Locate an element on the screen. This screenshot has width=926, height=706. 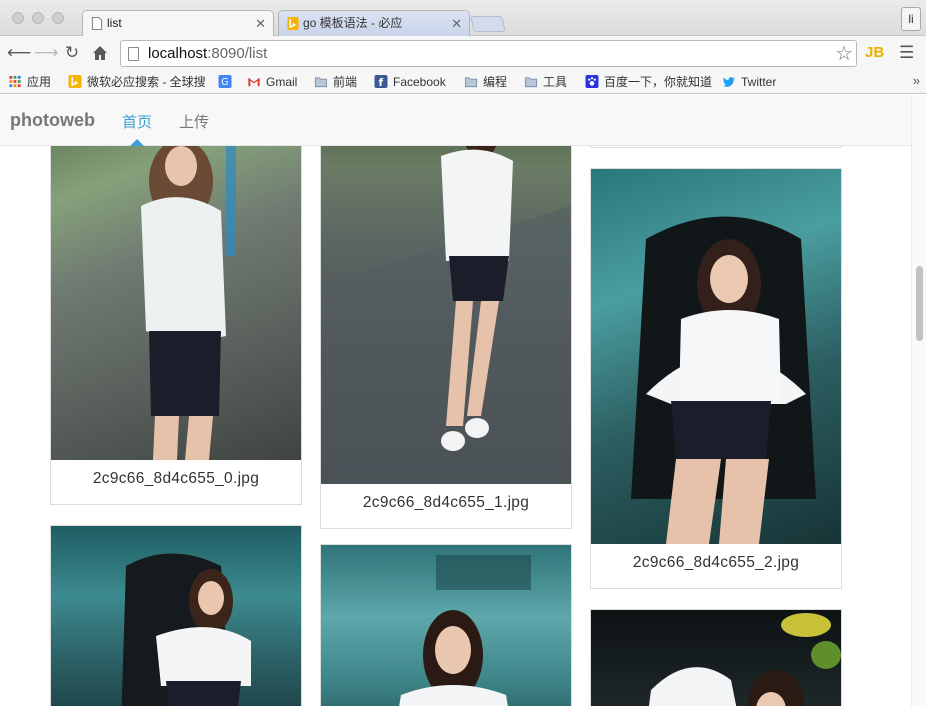
url-text: localhost:8090/list is located at coordinates (207, 54).